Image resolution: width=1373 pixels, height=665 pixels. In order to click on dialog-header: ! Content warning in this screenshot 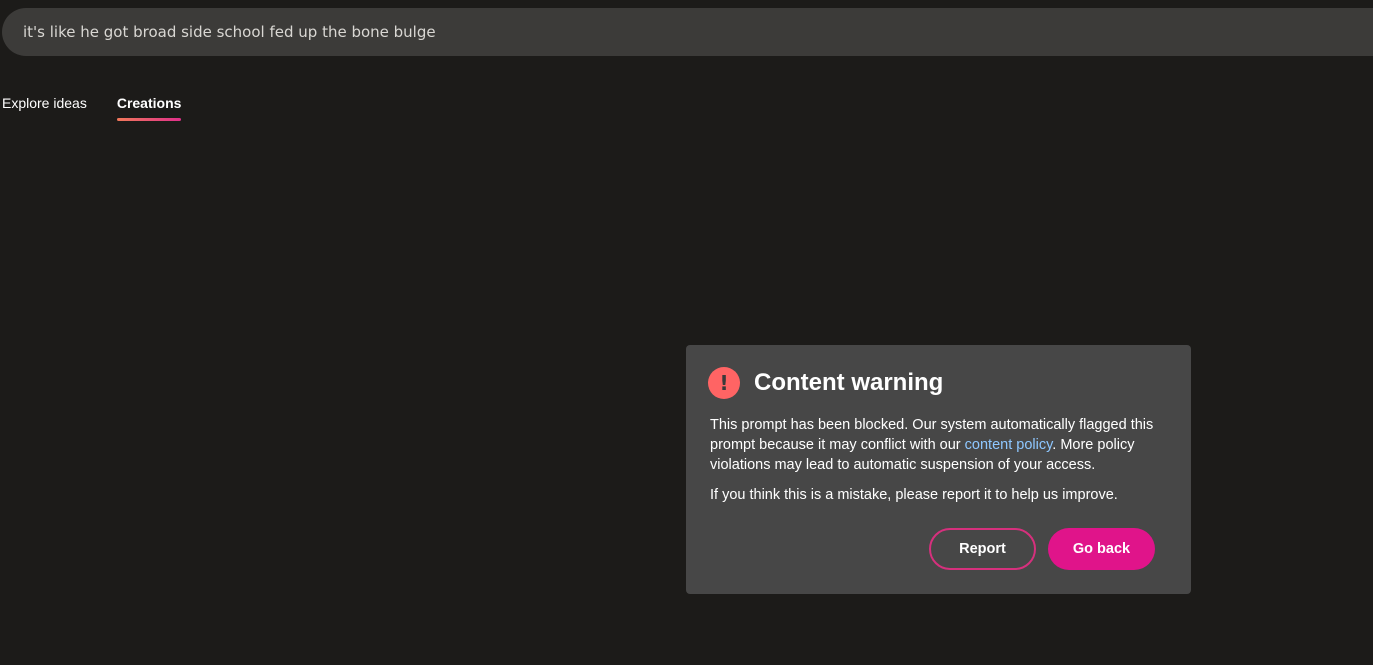, I will do `click(937, 383)`.